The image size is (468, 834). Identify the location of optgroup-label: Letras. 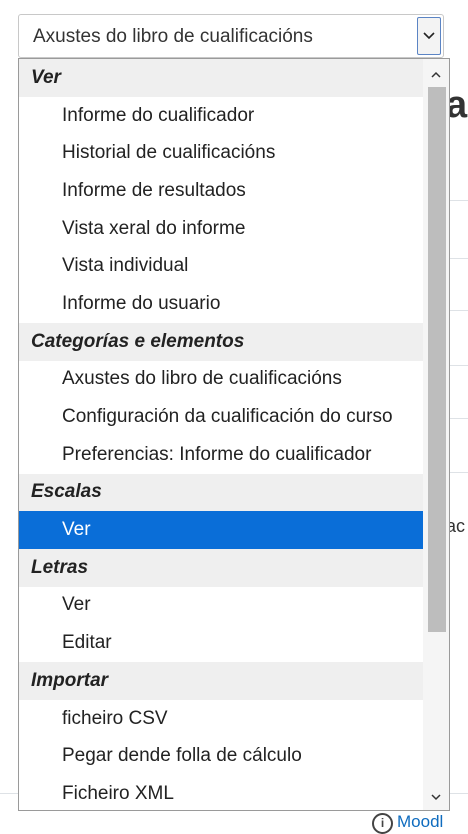
(221, 567).